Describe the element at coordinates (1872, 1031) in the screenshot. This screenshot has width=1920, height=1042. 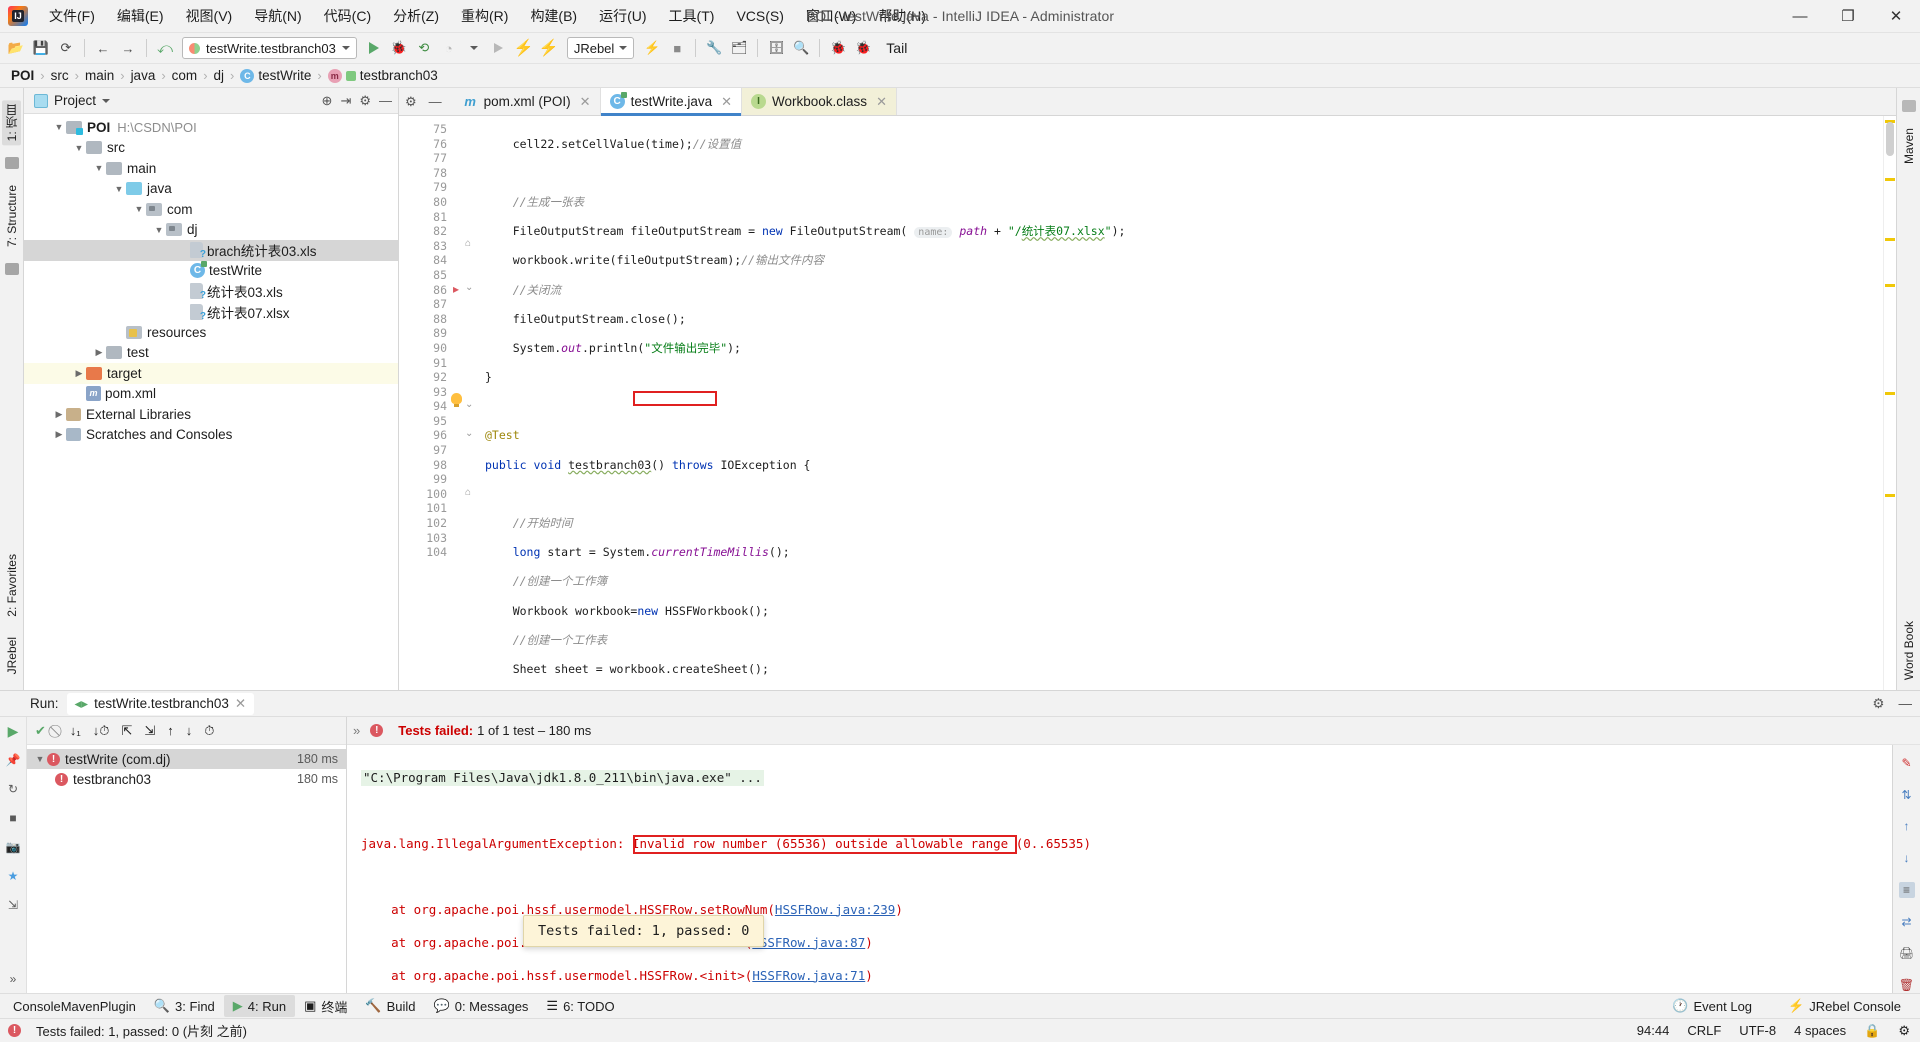
I see `lock-icon: 🔒` at that location.